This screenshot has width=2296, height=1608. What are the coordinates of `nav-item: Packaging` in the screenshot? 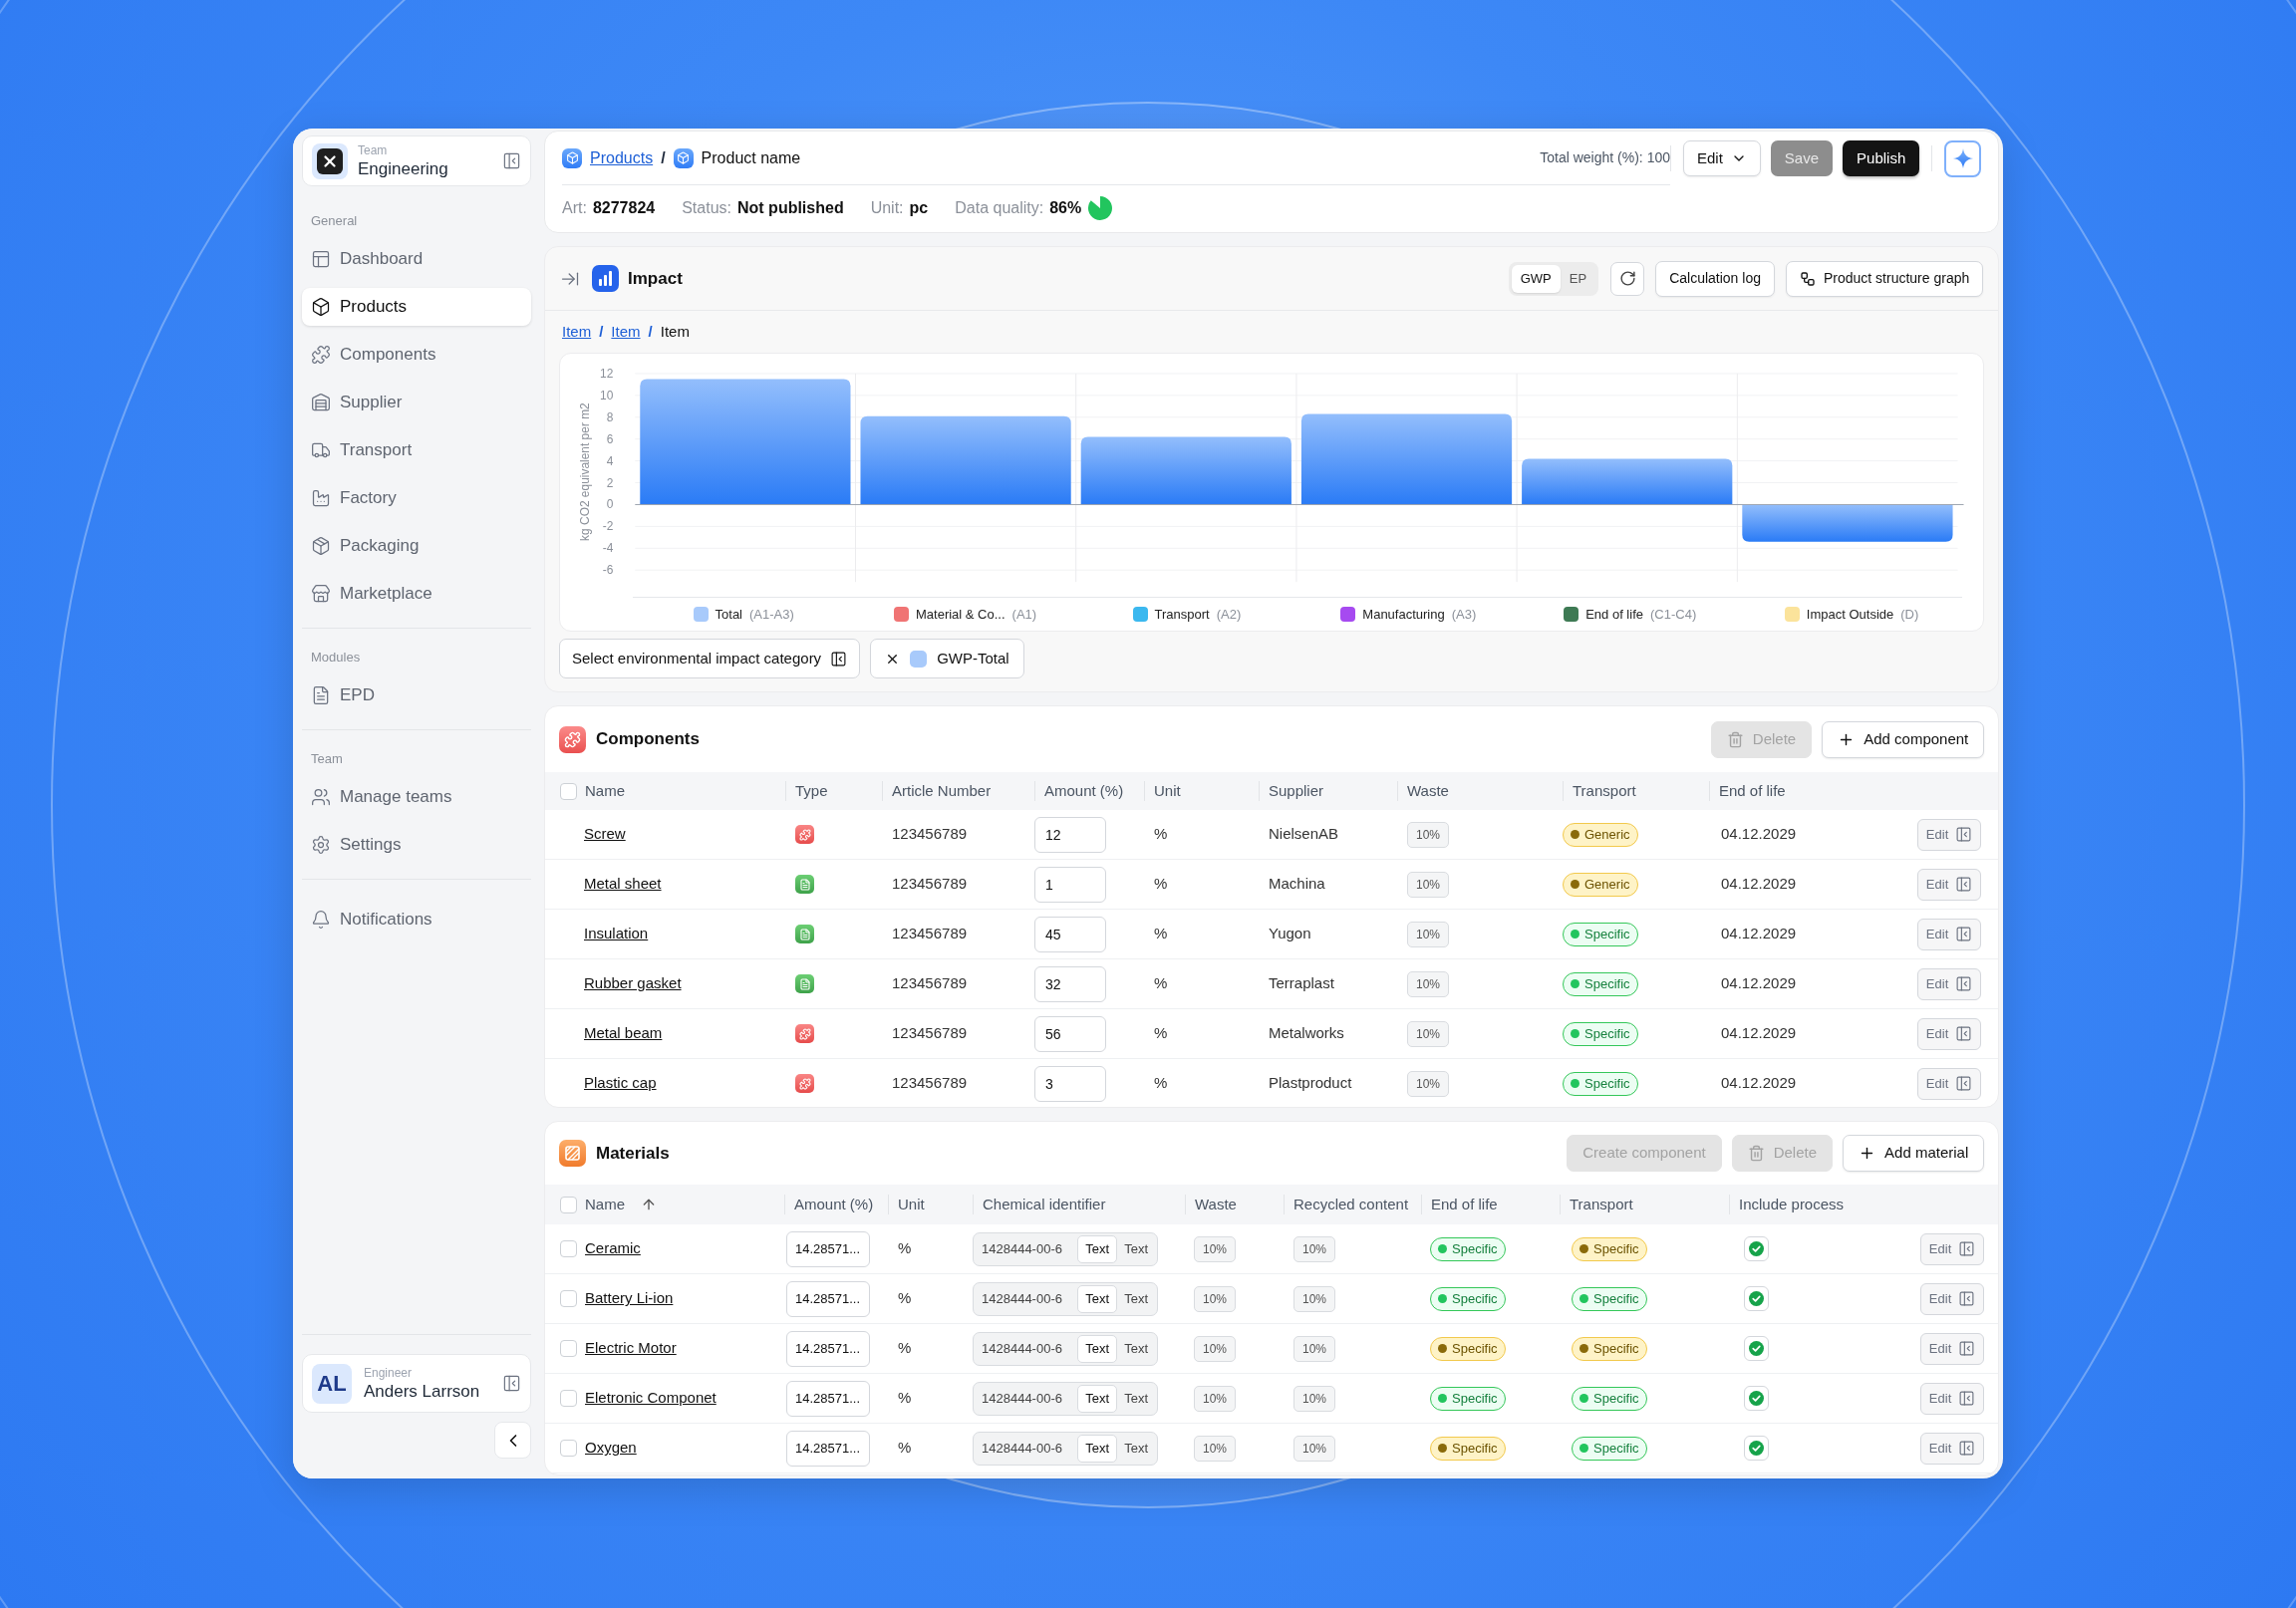 It's located at (416, 546).